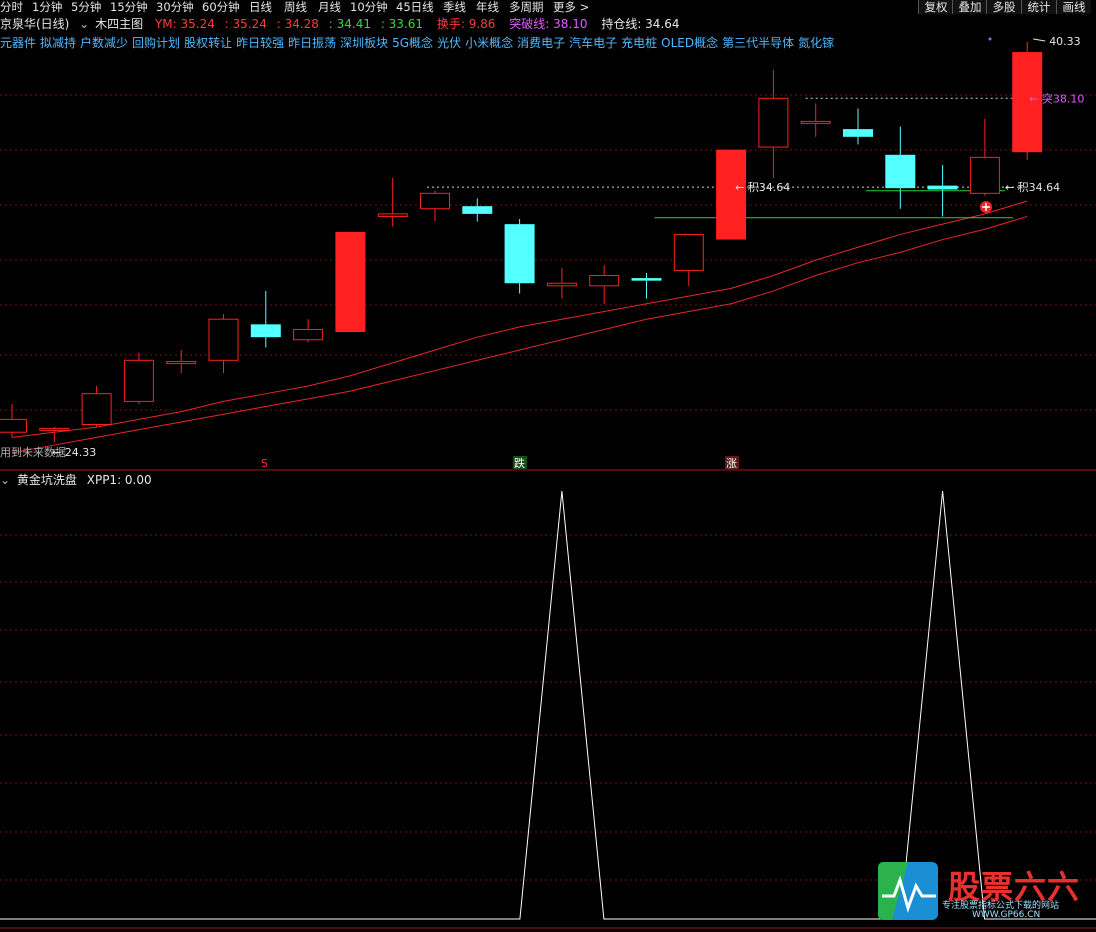  I want to click on breakout-marker: ← 突38.10, so click(1056, 98).